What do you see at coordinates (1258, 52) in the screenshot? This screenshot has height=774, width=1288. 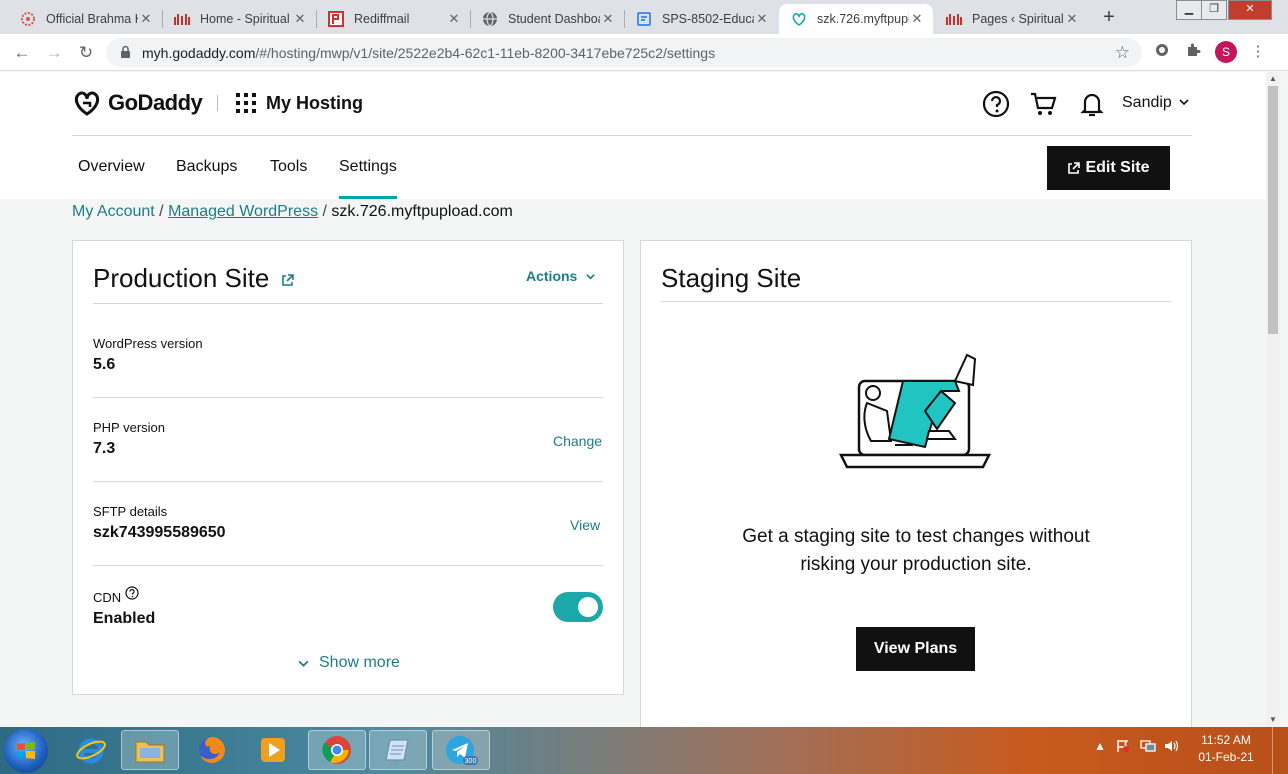 I see `browser-menu-icon: ⋮` at bounding box center [1258, 52].